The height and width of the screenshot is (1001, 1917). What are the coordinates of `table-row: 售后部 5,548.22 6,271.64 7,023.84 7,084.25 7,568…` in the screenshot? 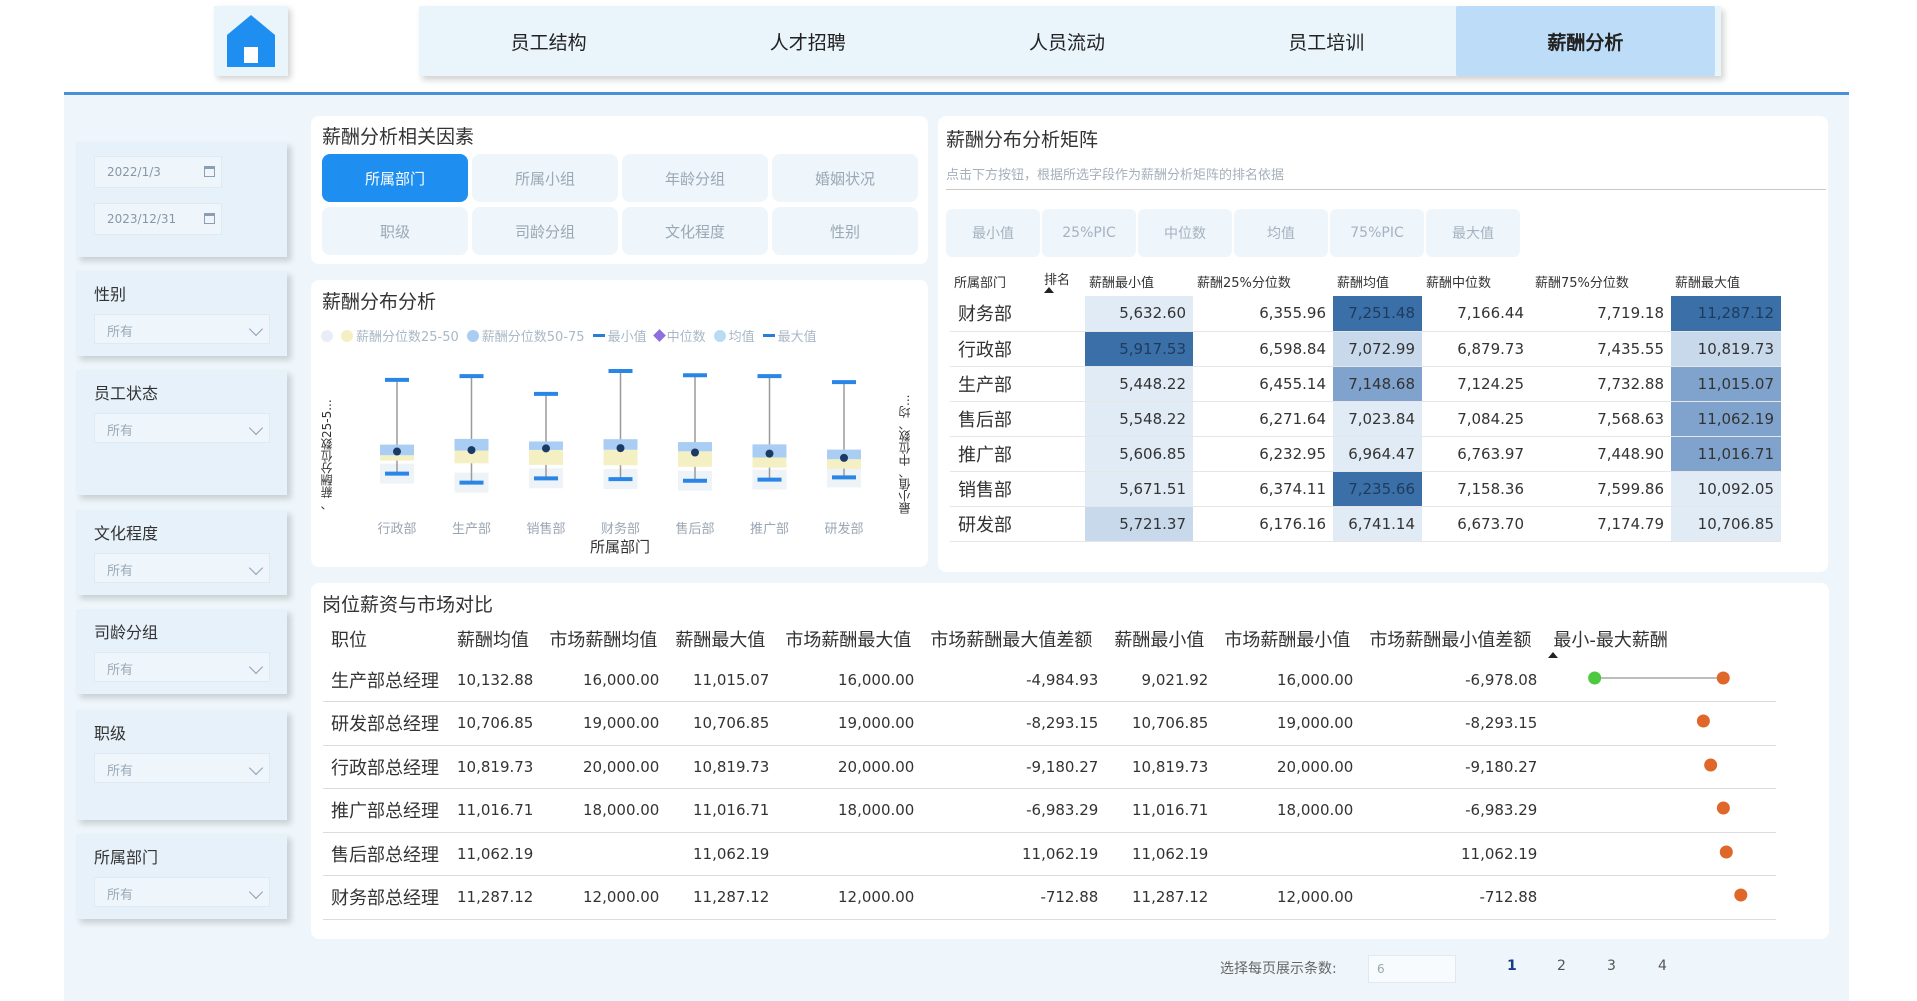 It's located at (1365, 419).